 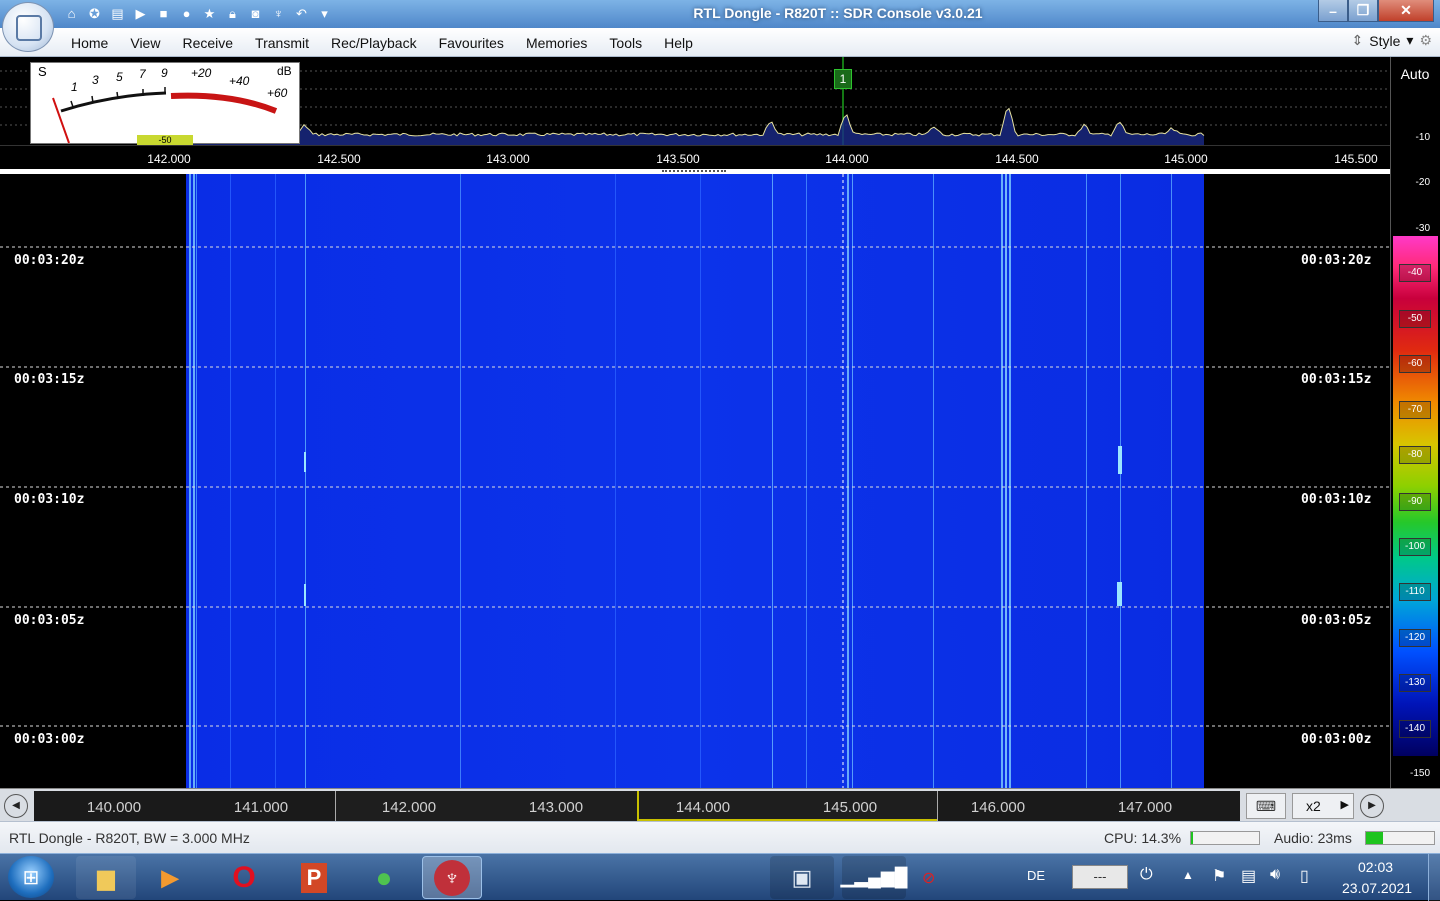 What do you see at coordinates (374, 43) in the screenshot?
I see `tab-rec-playback: Rec/Playback` at bounding box center [374, 43].